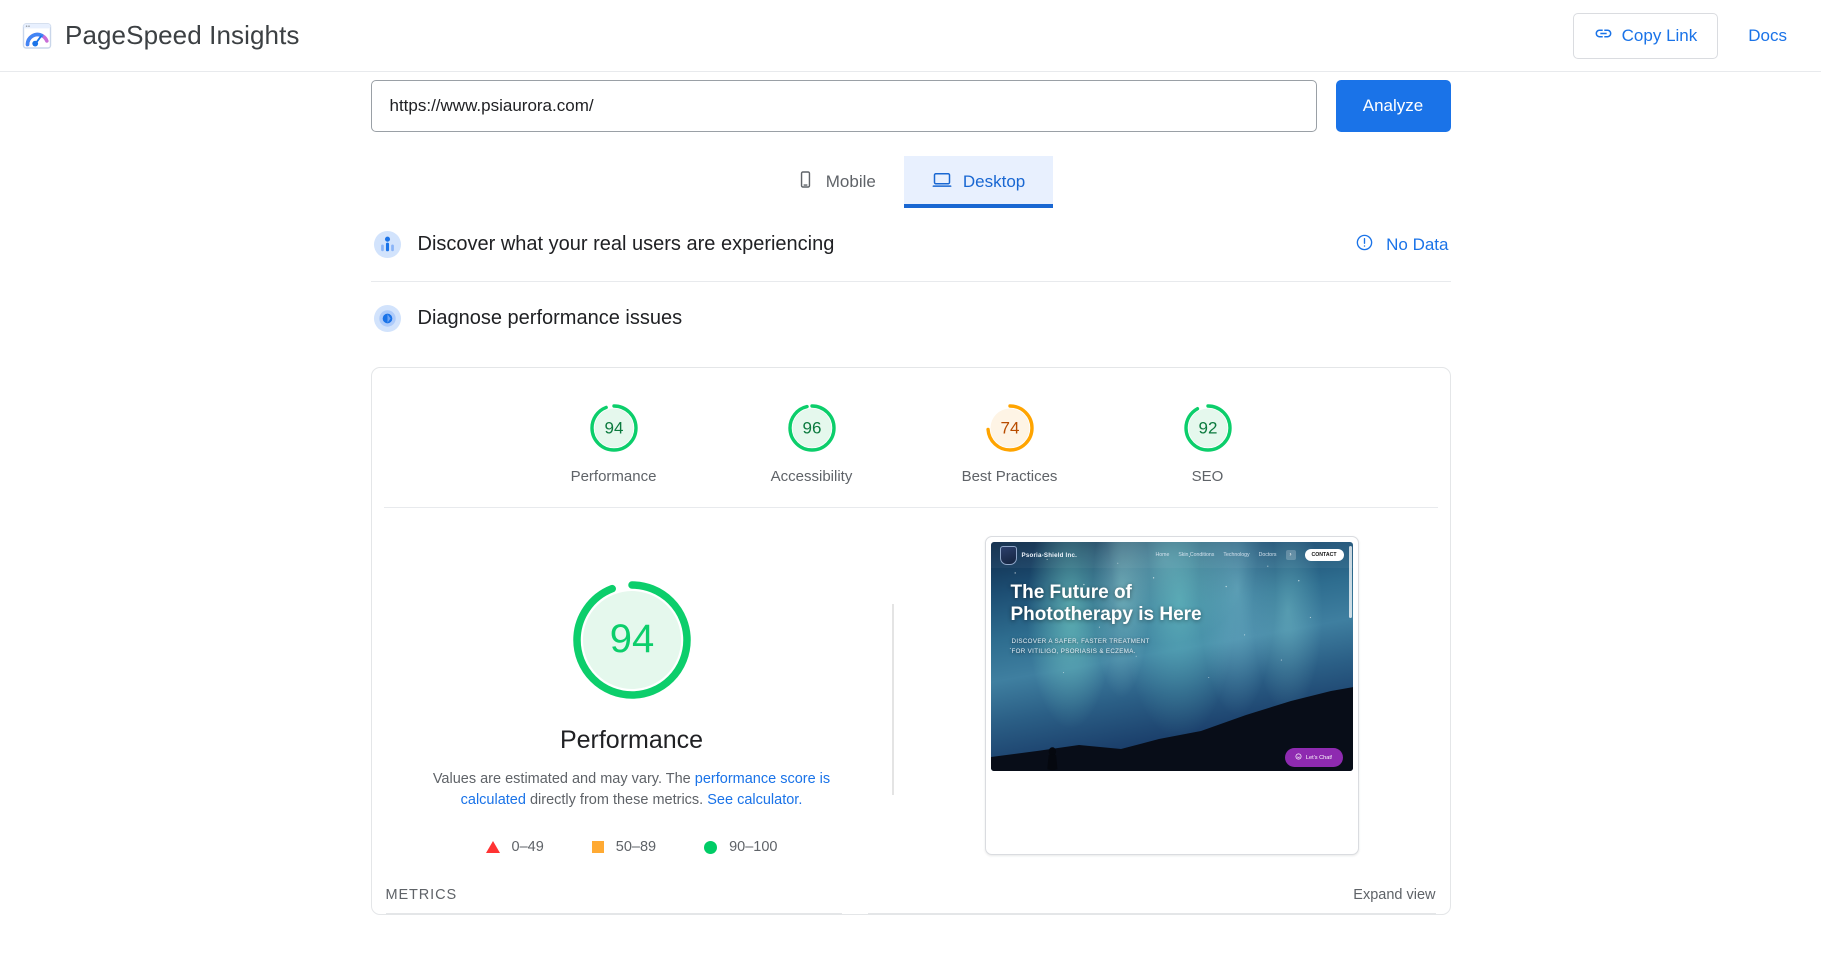  What do you see at coordinates (1236, 555) in the screenshot?
I see `thumbnail-nav-technology: Technology` at bounding box center [1236, 555].